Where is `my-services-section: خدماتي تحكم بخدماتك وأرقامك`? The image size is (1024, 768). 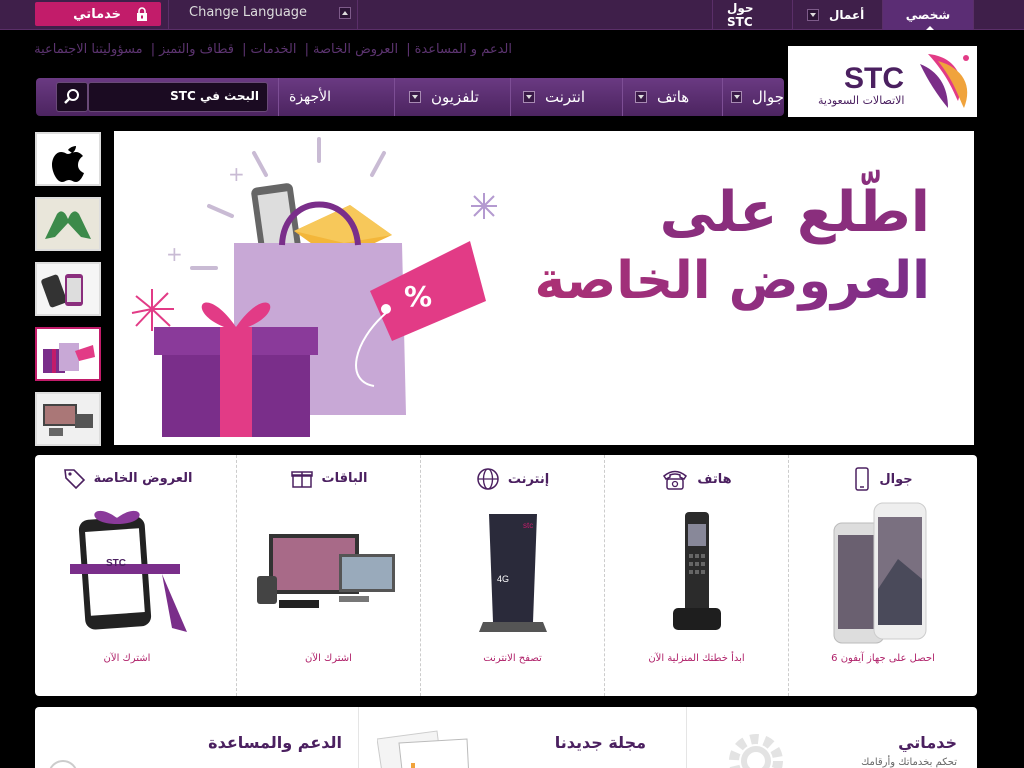 my-services-section: خدماتي تحكم بخدماتك وأرقامك is located at coordinates (831, 737).